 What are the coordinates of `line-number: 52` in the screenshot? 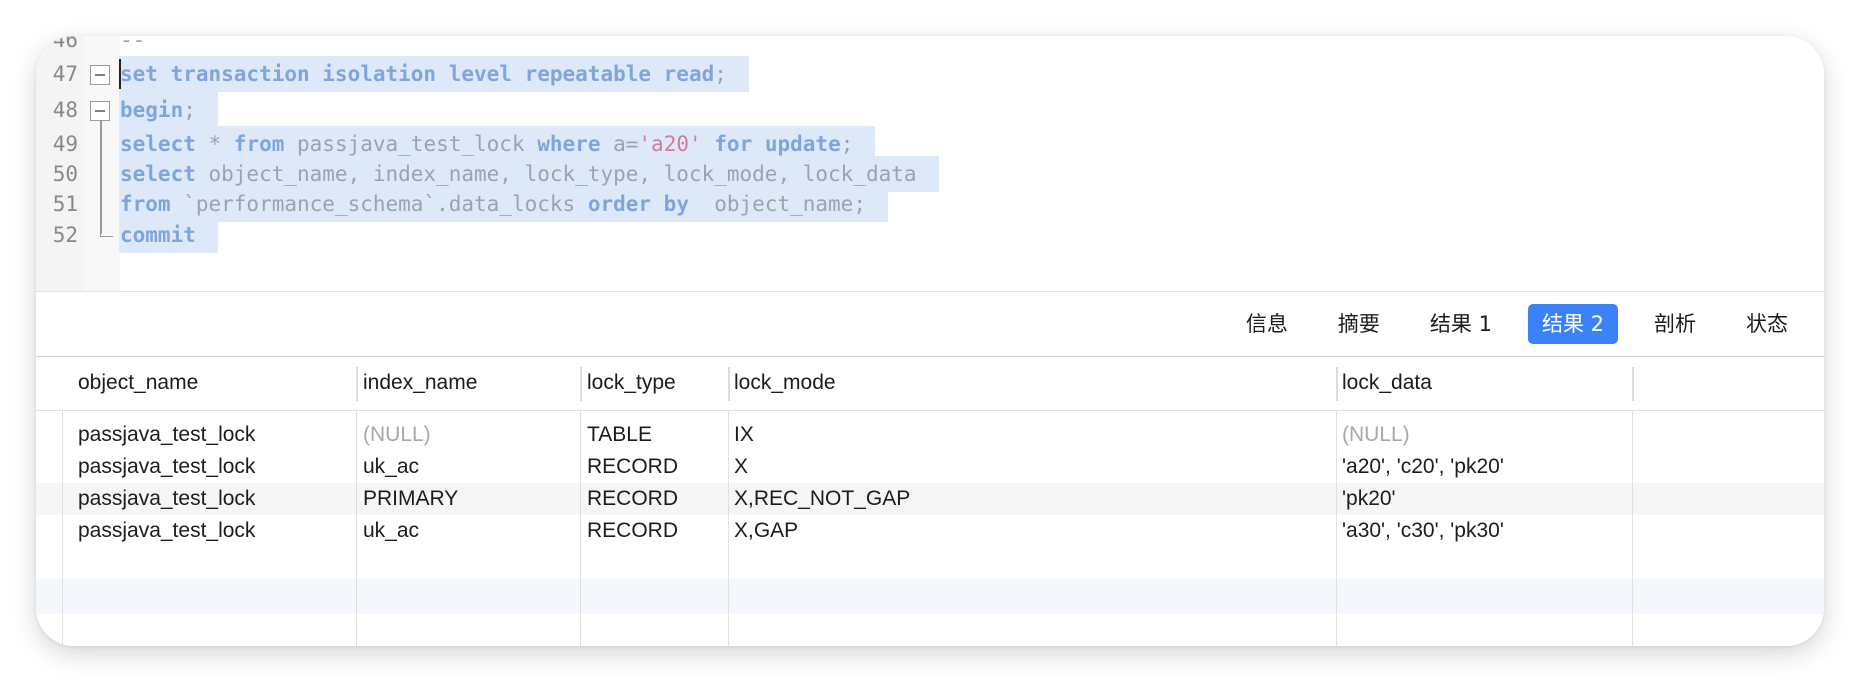 It's located at (65, 235).